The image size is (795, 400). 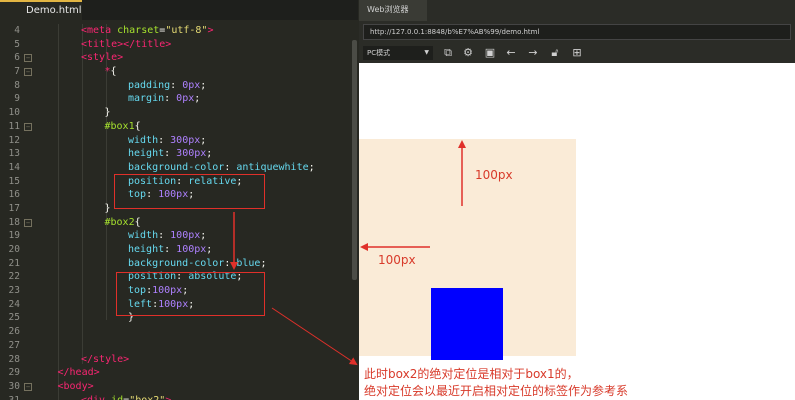 What do you see at coordinates (14, 304) in the screenshot?
I see `line-number: 24` at bounding box center [14, 304].